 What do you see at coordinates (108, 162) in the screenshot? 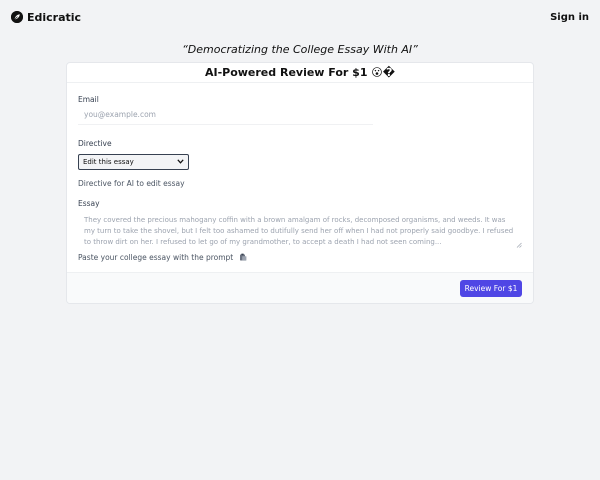
I see `directive-selected-value: Edit this essay` at bounding box center [108, 162].